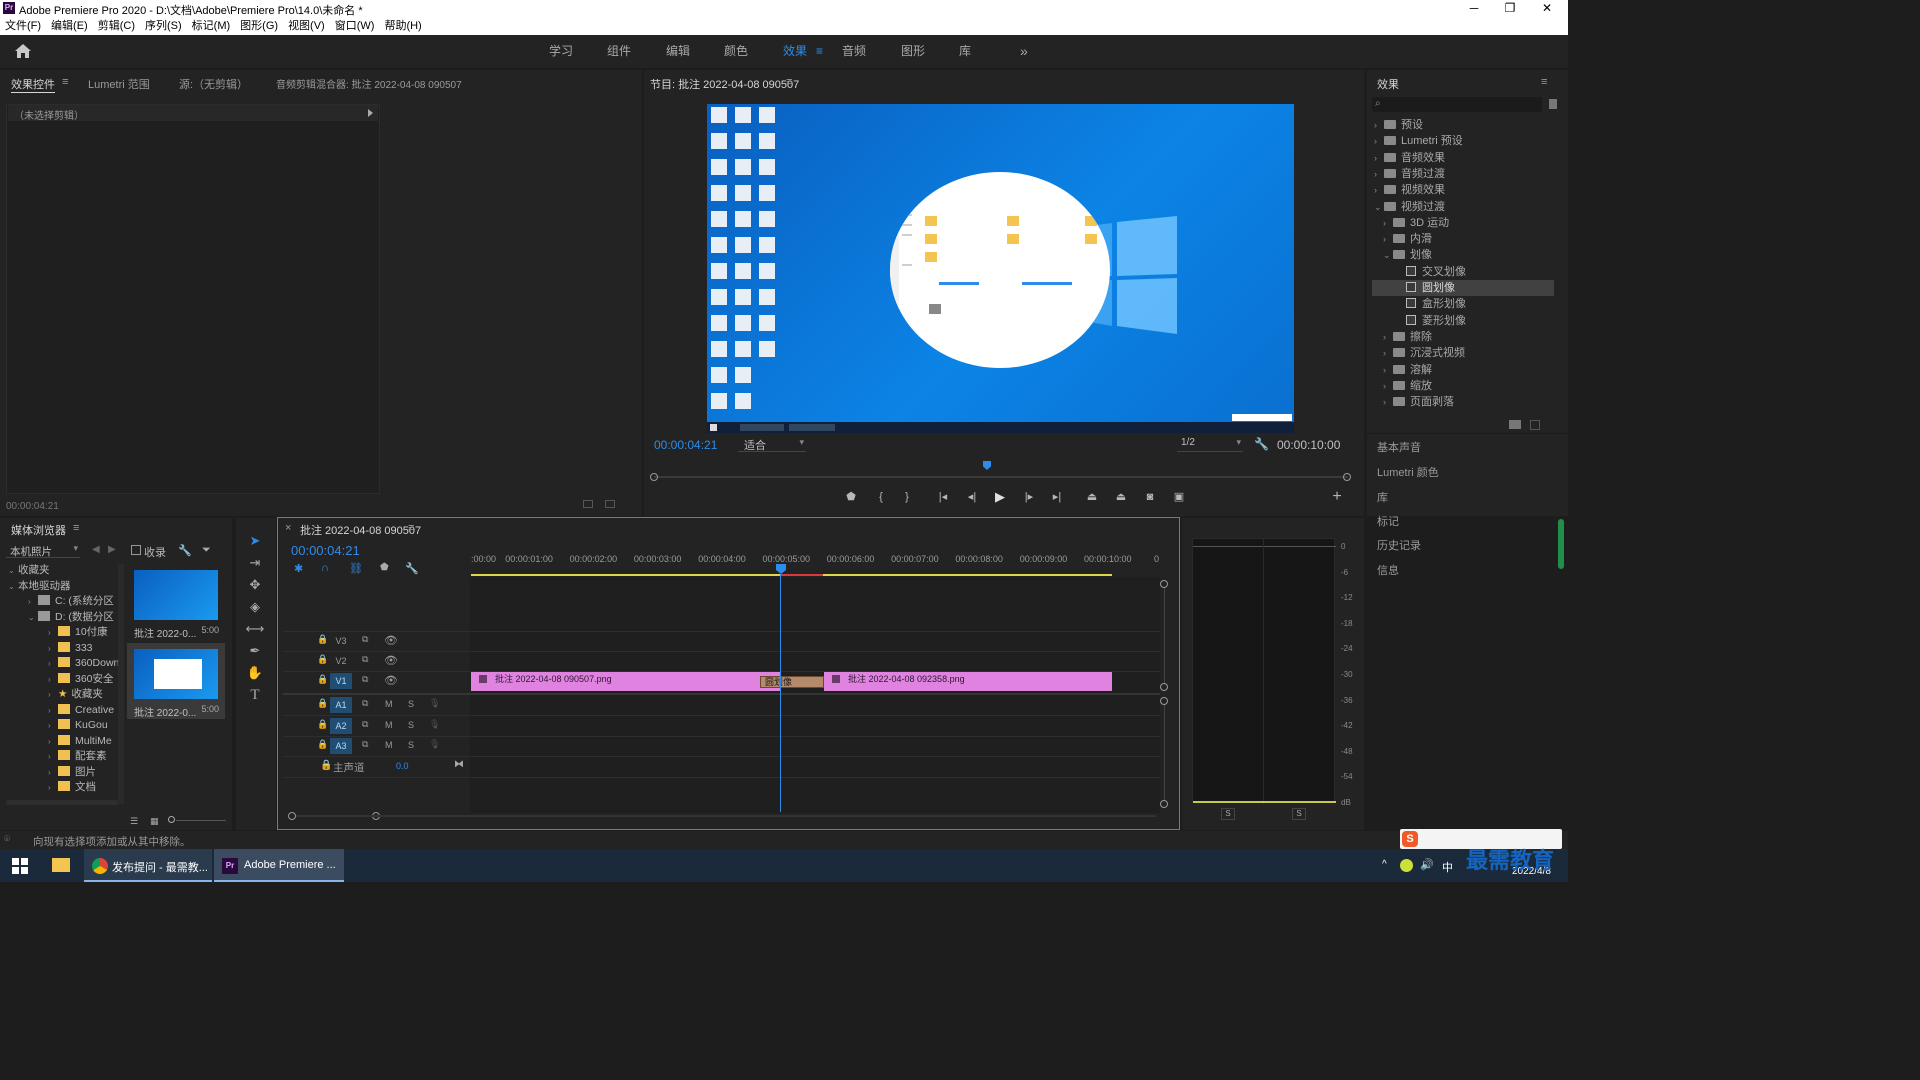 This screenshot has width=1920, height=1080. What do you see at coordinates (1179, 497) in the screenshot?
I see `comparison-view-icon: ▣` at bounding box center [1179, 497].